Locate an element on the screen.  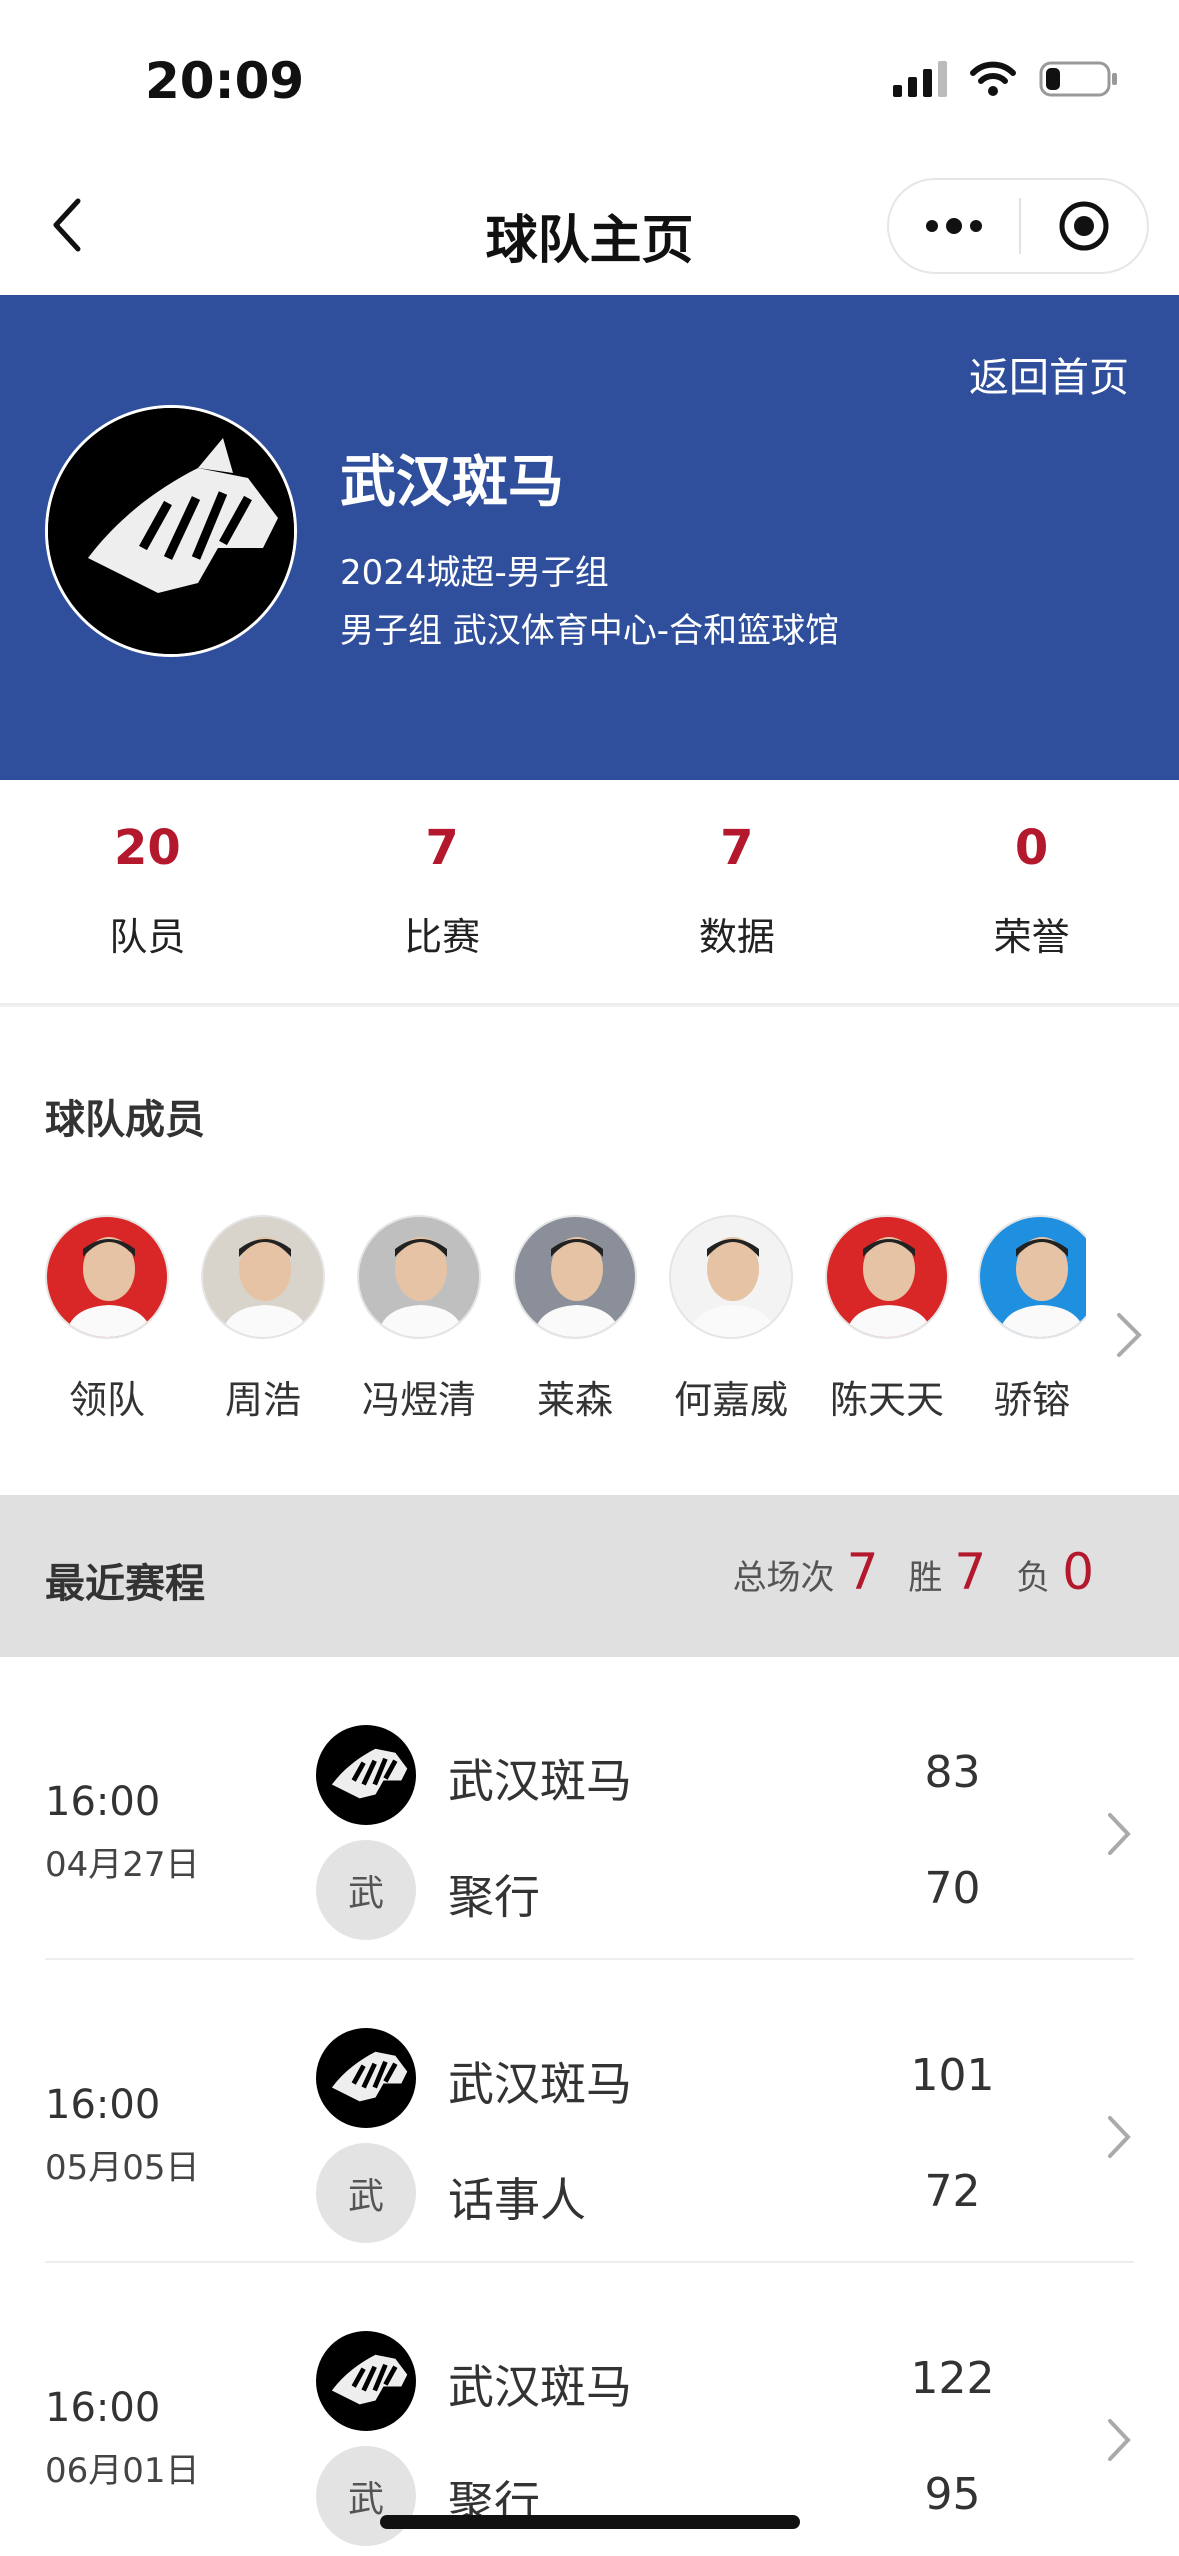
close-mini-program-button is located at coordinates (1084, 226).